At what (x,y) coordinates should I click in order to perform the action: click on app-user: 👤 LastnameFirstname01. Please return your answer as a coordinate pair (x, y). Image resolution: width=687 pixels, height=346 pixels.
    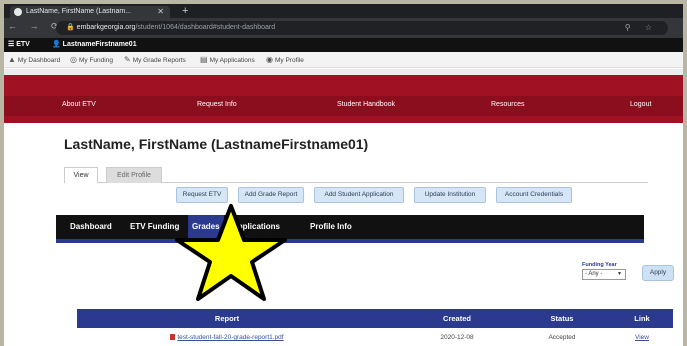
    Looking at the image, I should click on (94, 45).